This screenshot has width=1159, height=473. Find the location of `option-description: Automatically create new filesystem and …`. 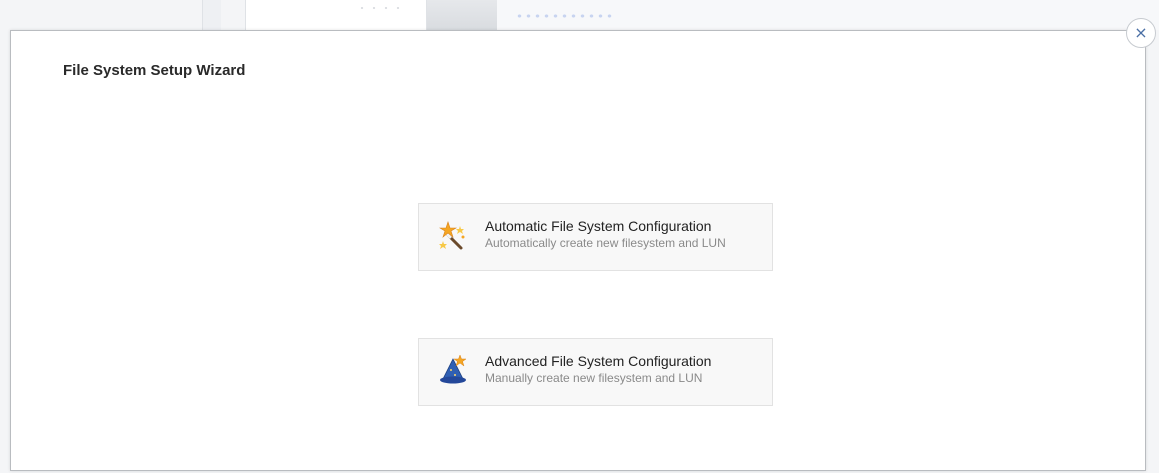

option-description: Automatically create new filesystem and … is located at coordinates (605, 243).